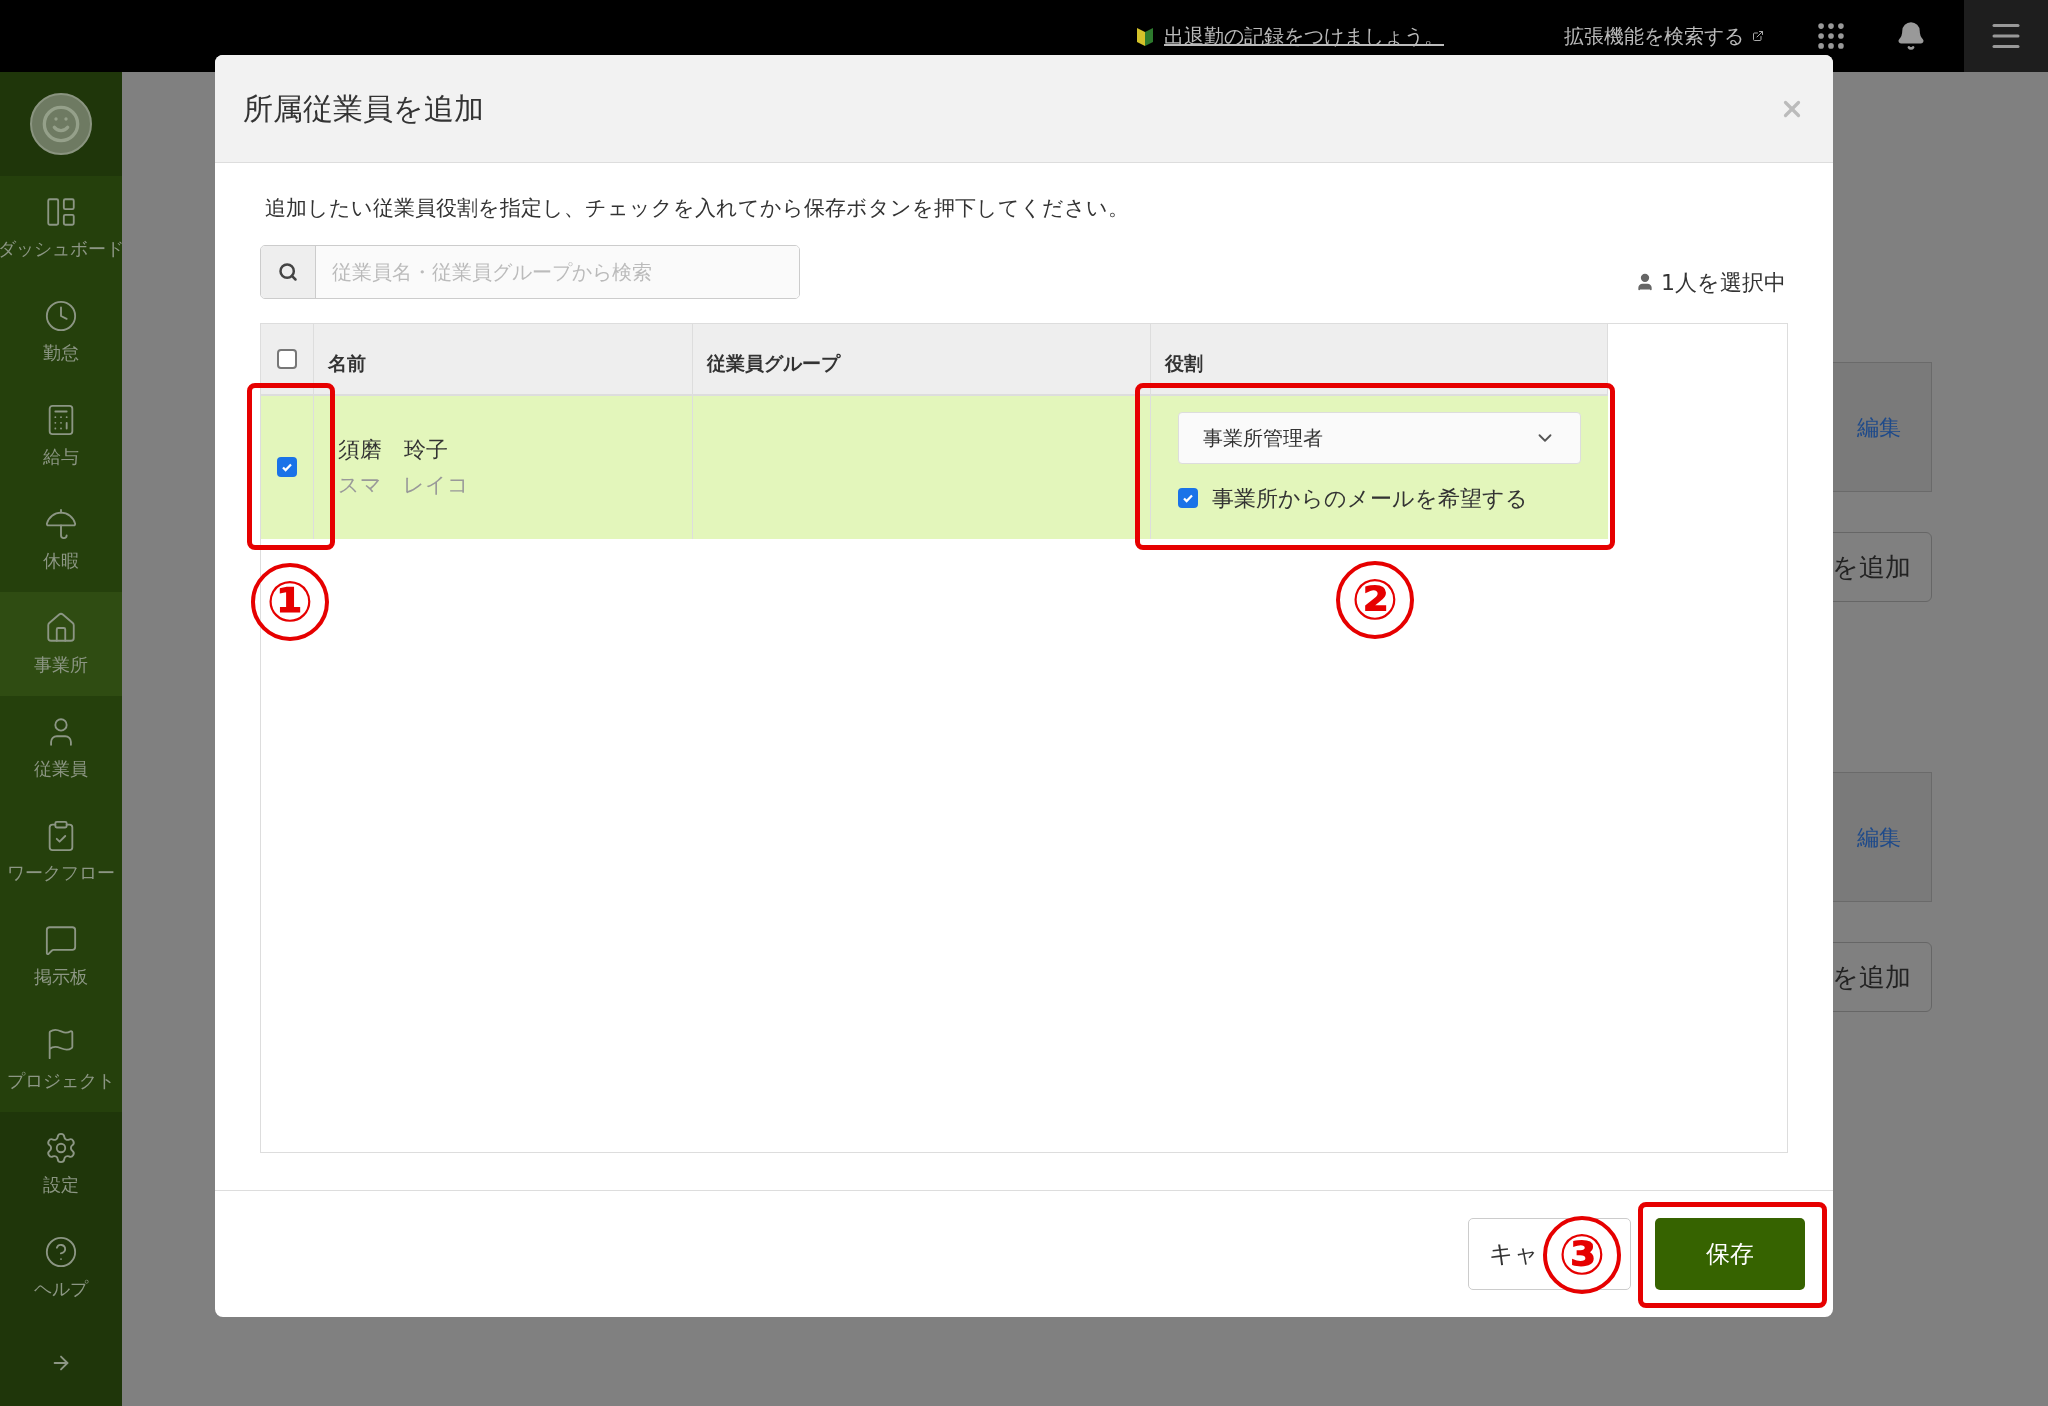 The width and height of the screenshot is (2048, 1406). I want to click on sidebar-label: ヘルプ, so click(61, 1288).